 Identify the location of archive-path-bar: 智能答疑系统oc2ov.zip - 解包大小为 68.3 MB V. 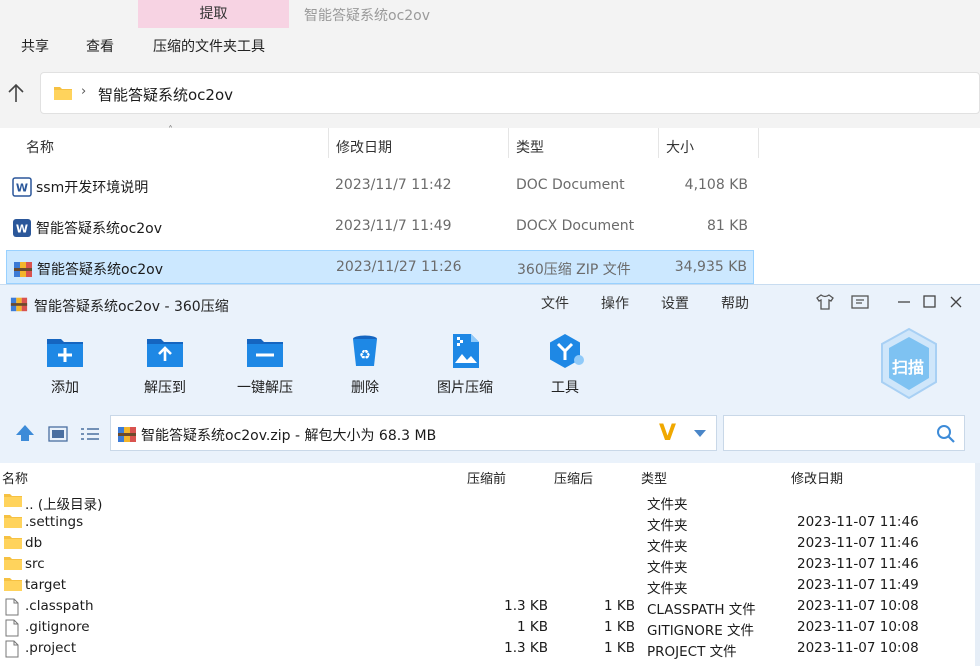
(413, 433).